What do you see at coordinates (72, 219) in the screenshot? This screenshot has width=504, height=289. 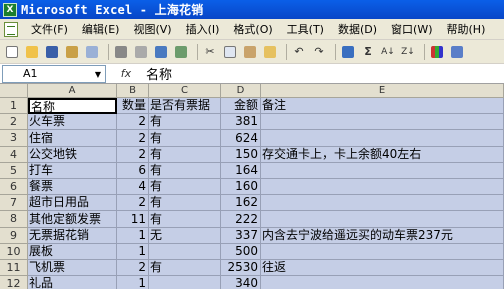 I see `cell-a: 其他定额发票` at bounding box center [72, 219].